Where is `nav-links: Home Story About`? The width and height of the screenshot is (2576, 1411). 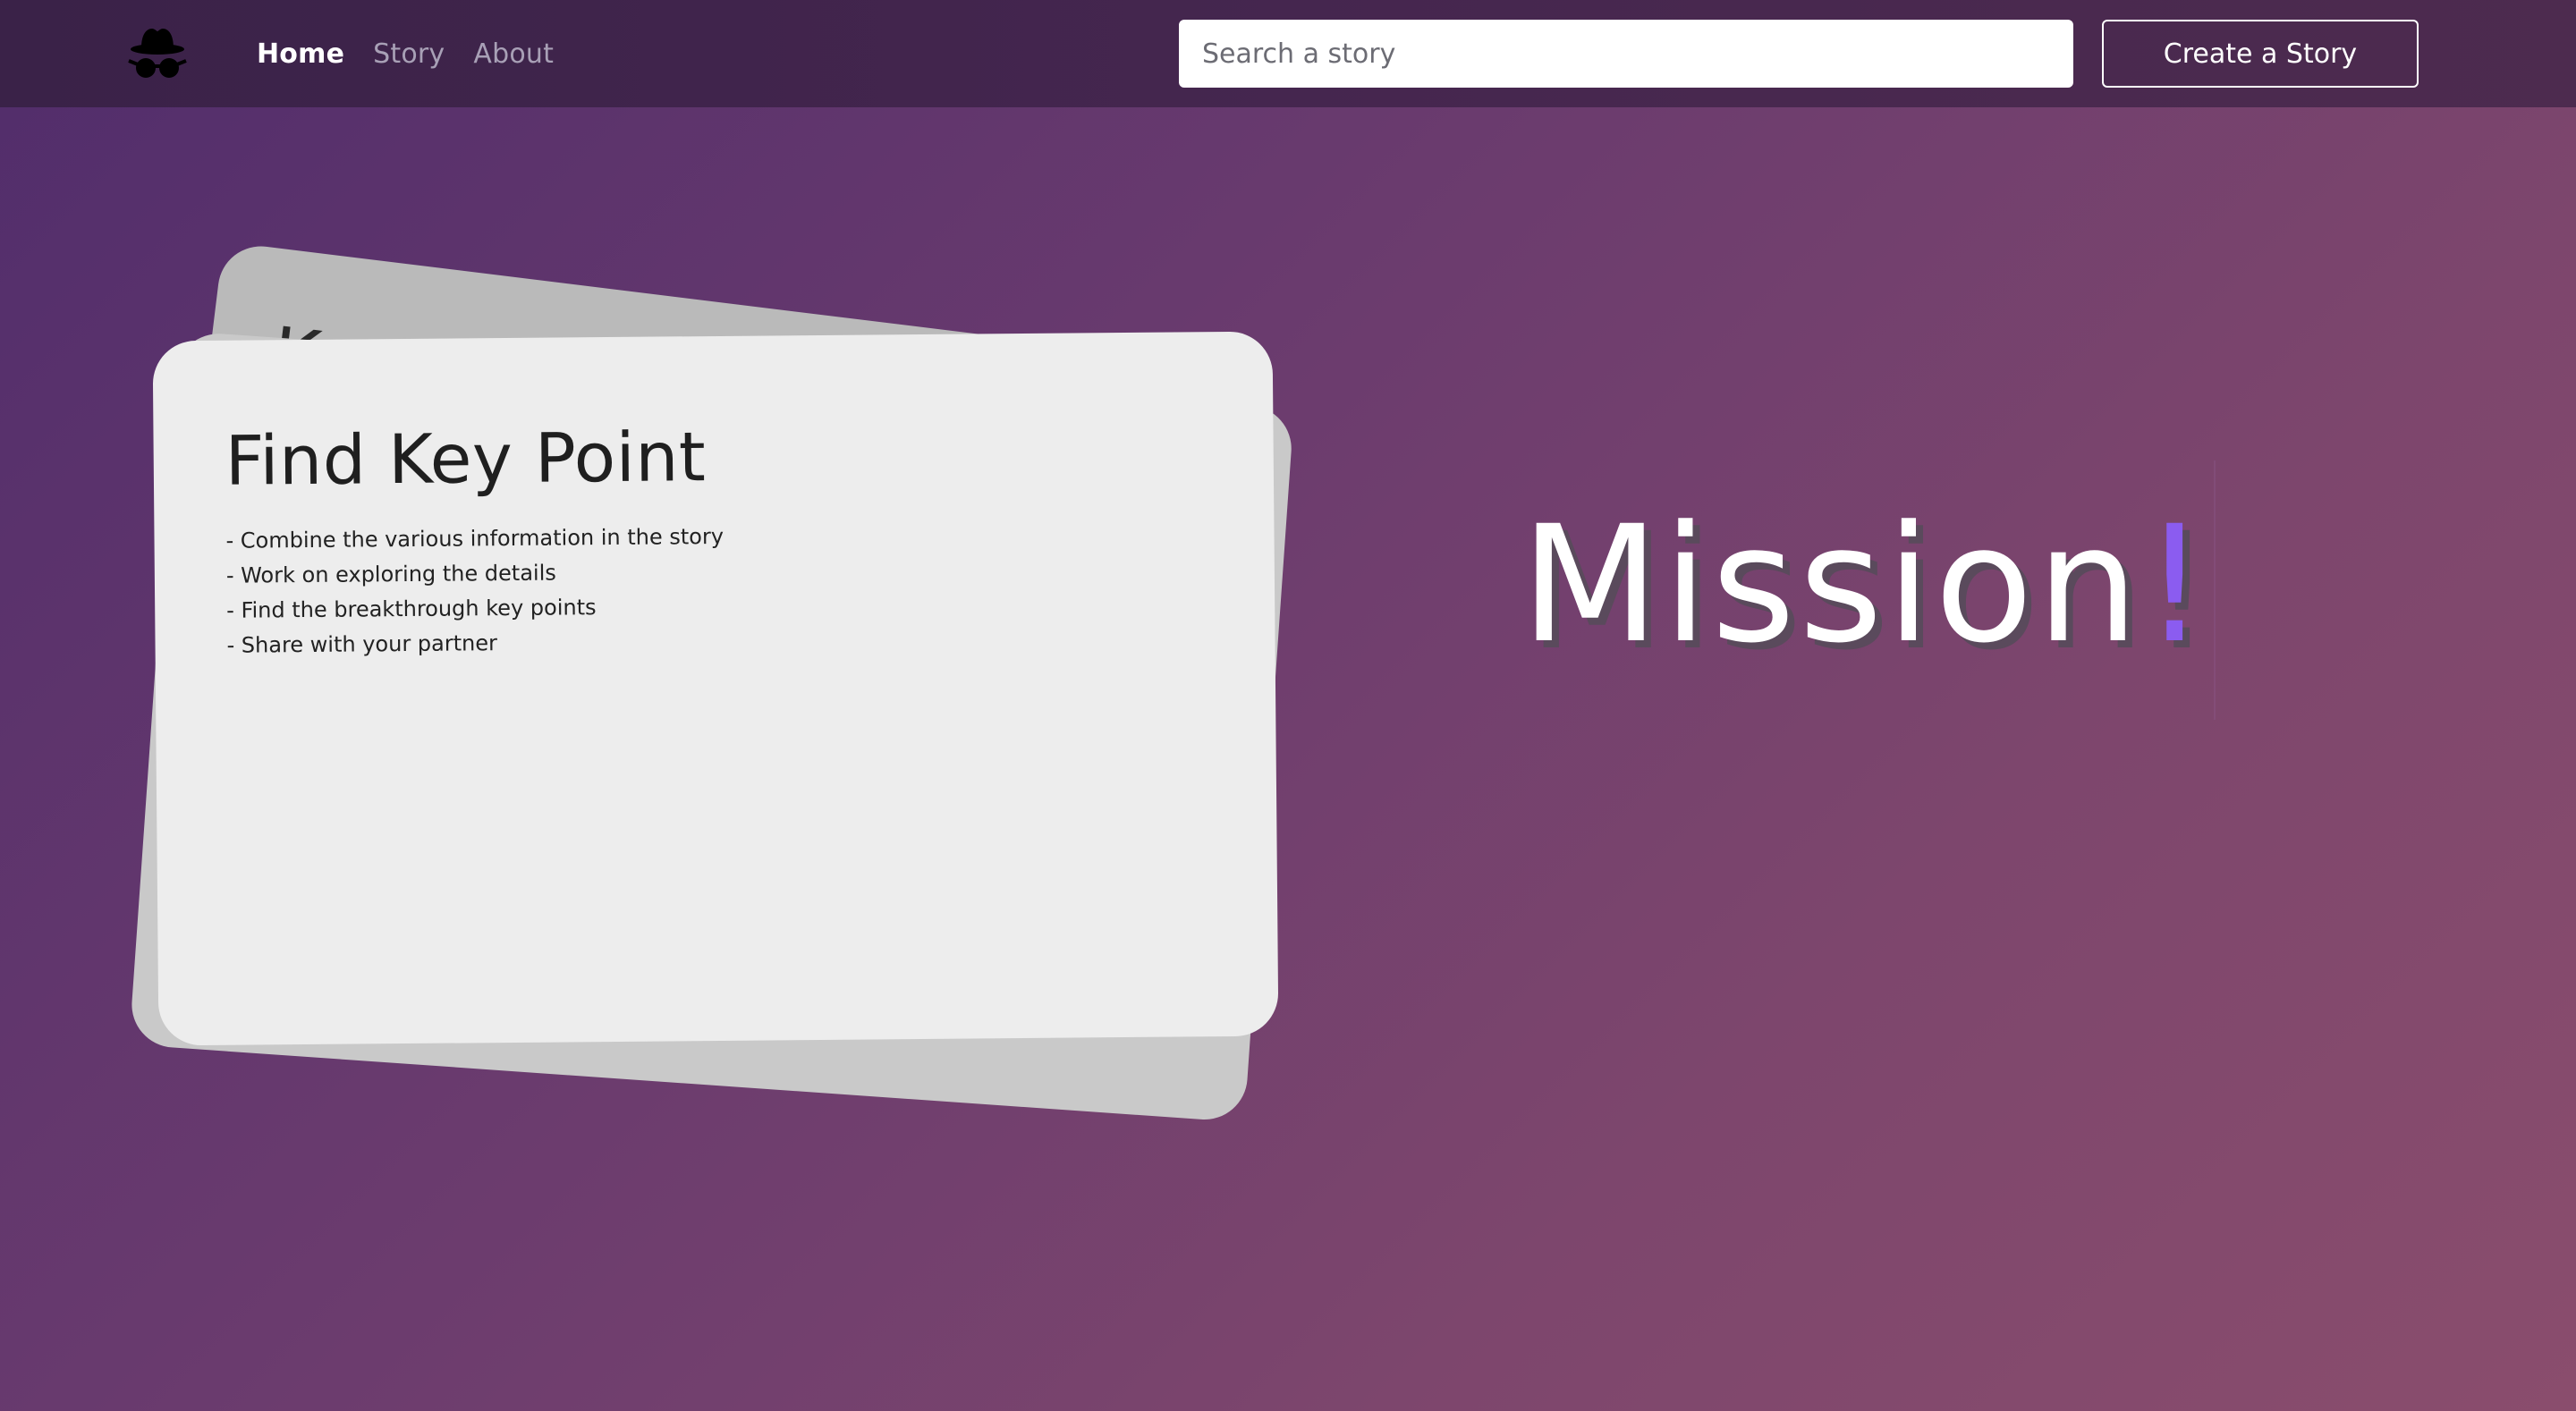
nav-links: Home Story About is located at coordinates (405, 54).